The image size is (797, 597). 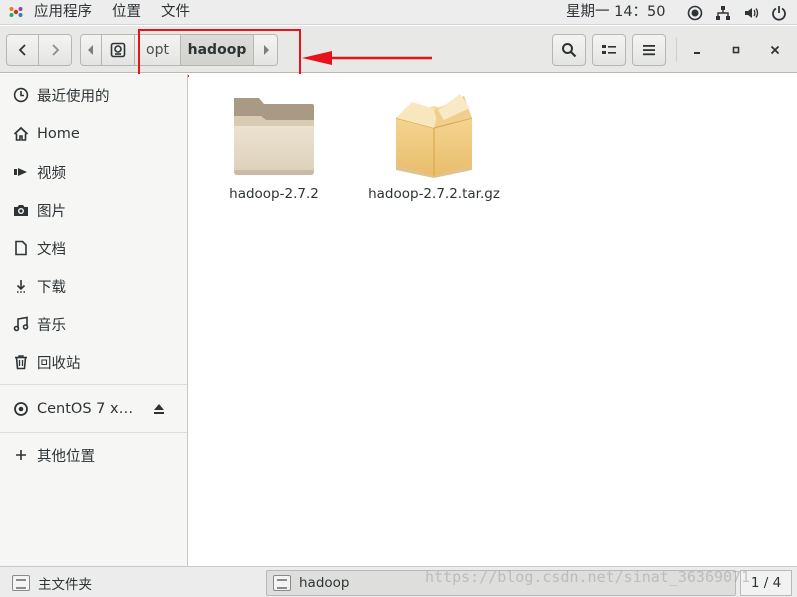 What do you see at coordinates (93, 248) in the screenshot?
I see `sidebar-item-documents: 文档` at bounding box center [93, 248].